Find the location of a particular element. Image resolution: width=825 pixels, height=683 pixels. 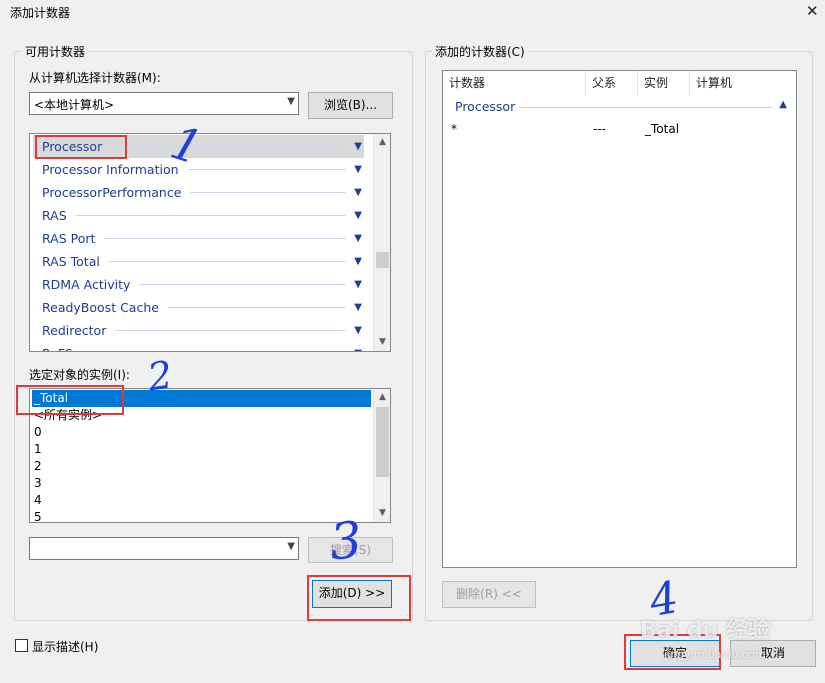

show-description-checkbox is located at coordinates (21, 645).